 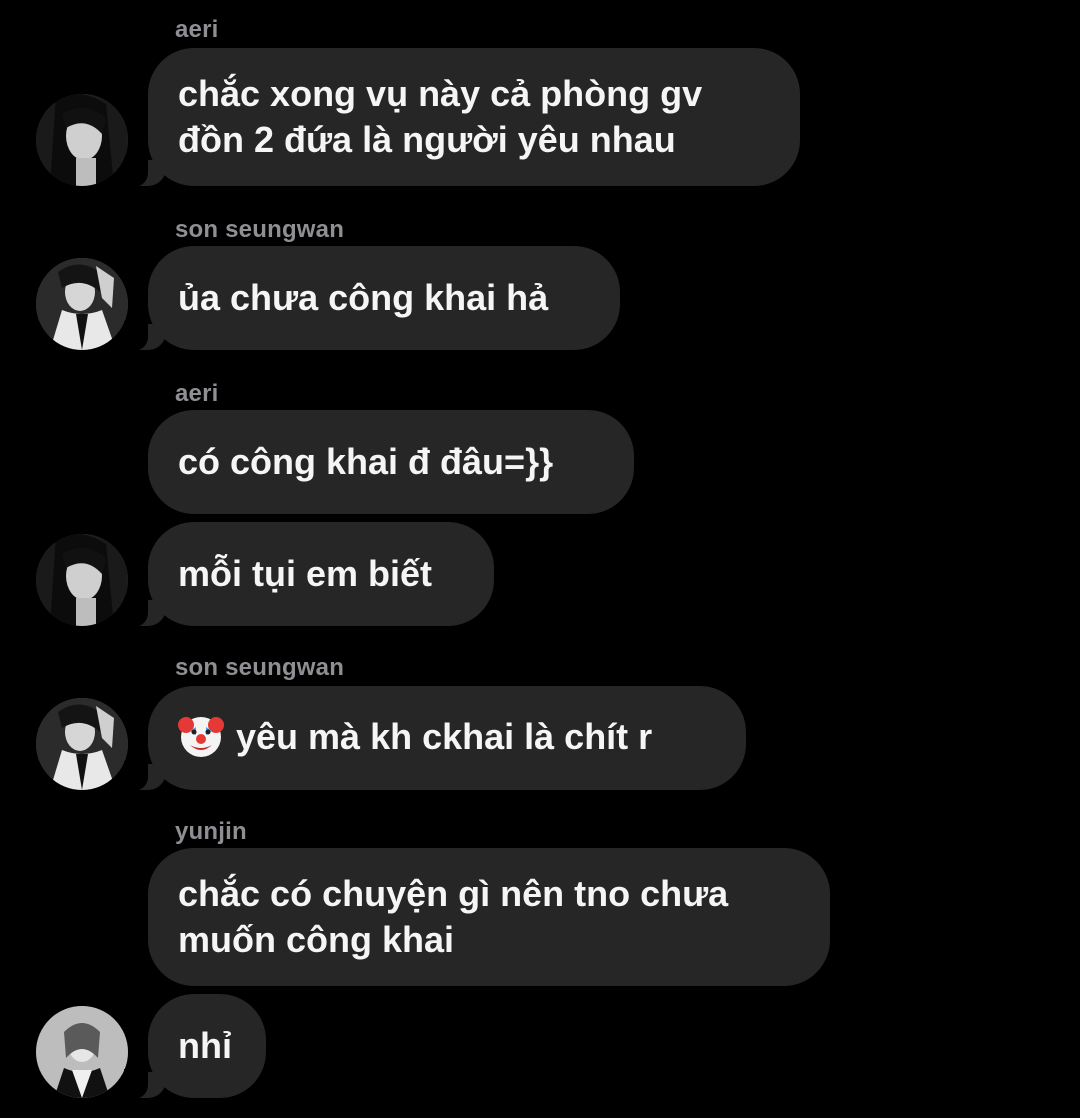 I want to click on message-text: chắc xong vụ này cả phòng gv, so click(x=440, y=93).